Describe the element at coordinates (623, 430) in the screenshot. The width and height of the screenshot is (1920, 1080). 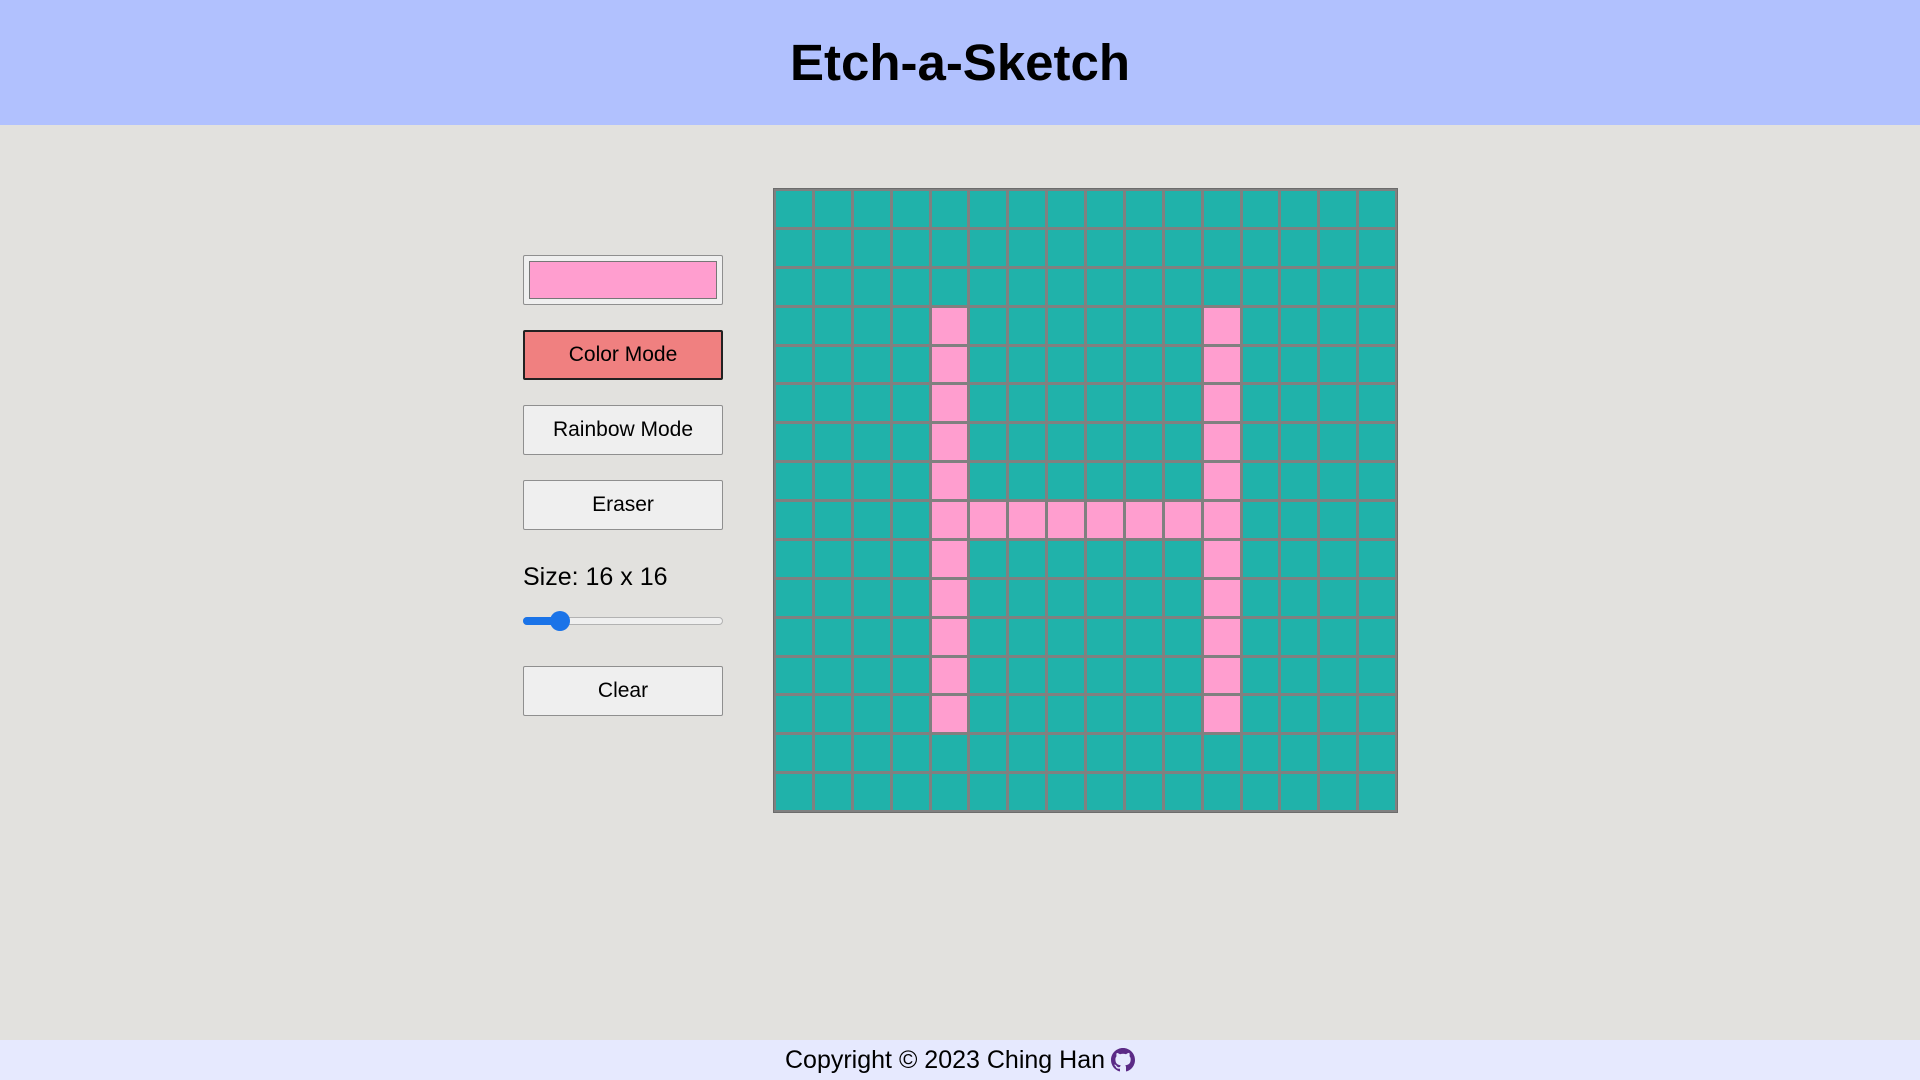
I see `rainbow-mode-button: Rainbow Mode` at that location.